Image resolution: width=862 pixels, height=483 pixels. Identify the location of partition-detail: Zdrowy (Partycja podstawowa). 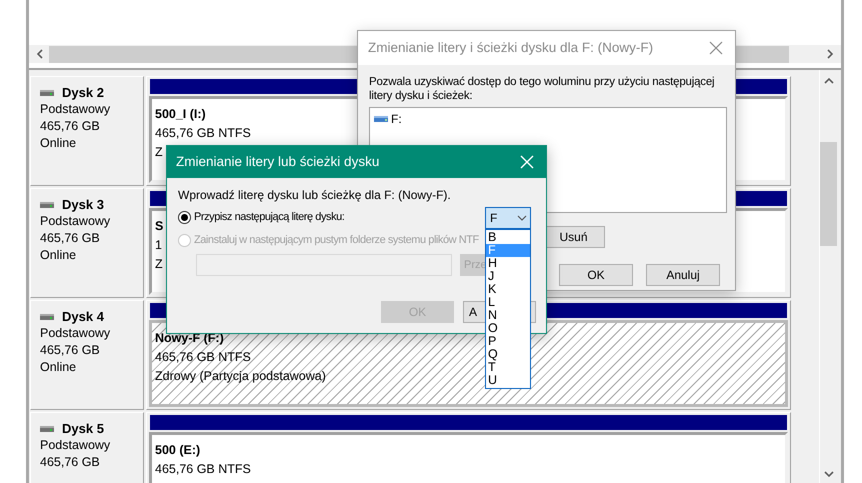
(240, 376).